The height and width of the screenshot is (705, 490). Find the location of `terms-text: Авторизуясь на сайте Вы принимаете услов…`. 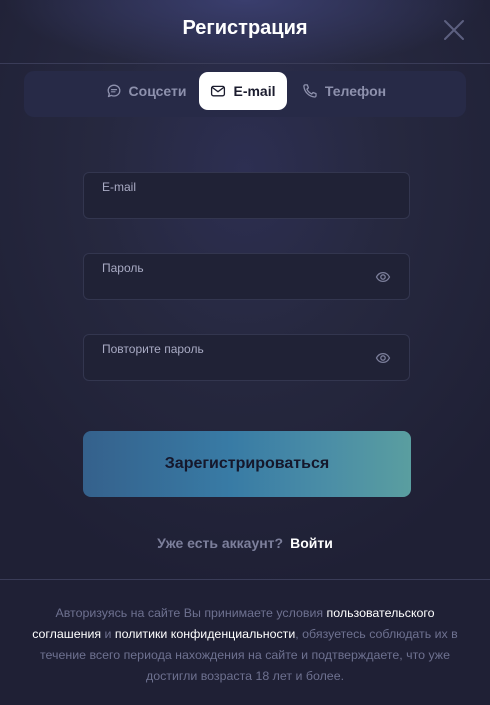

terms-text: Авторизуясь на сайте Вы принимаете услов… is located at coordinates (245, 645).